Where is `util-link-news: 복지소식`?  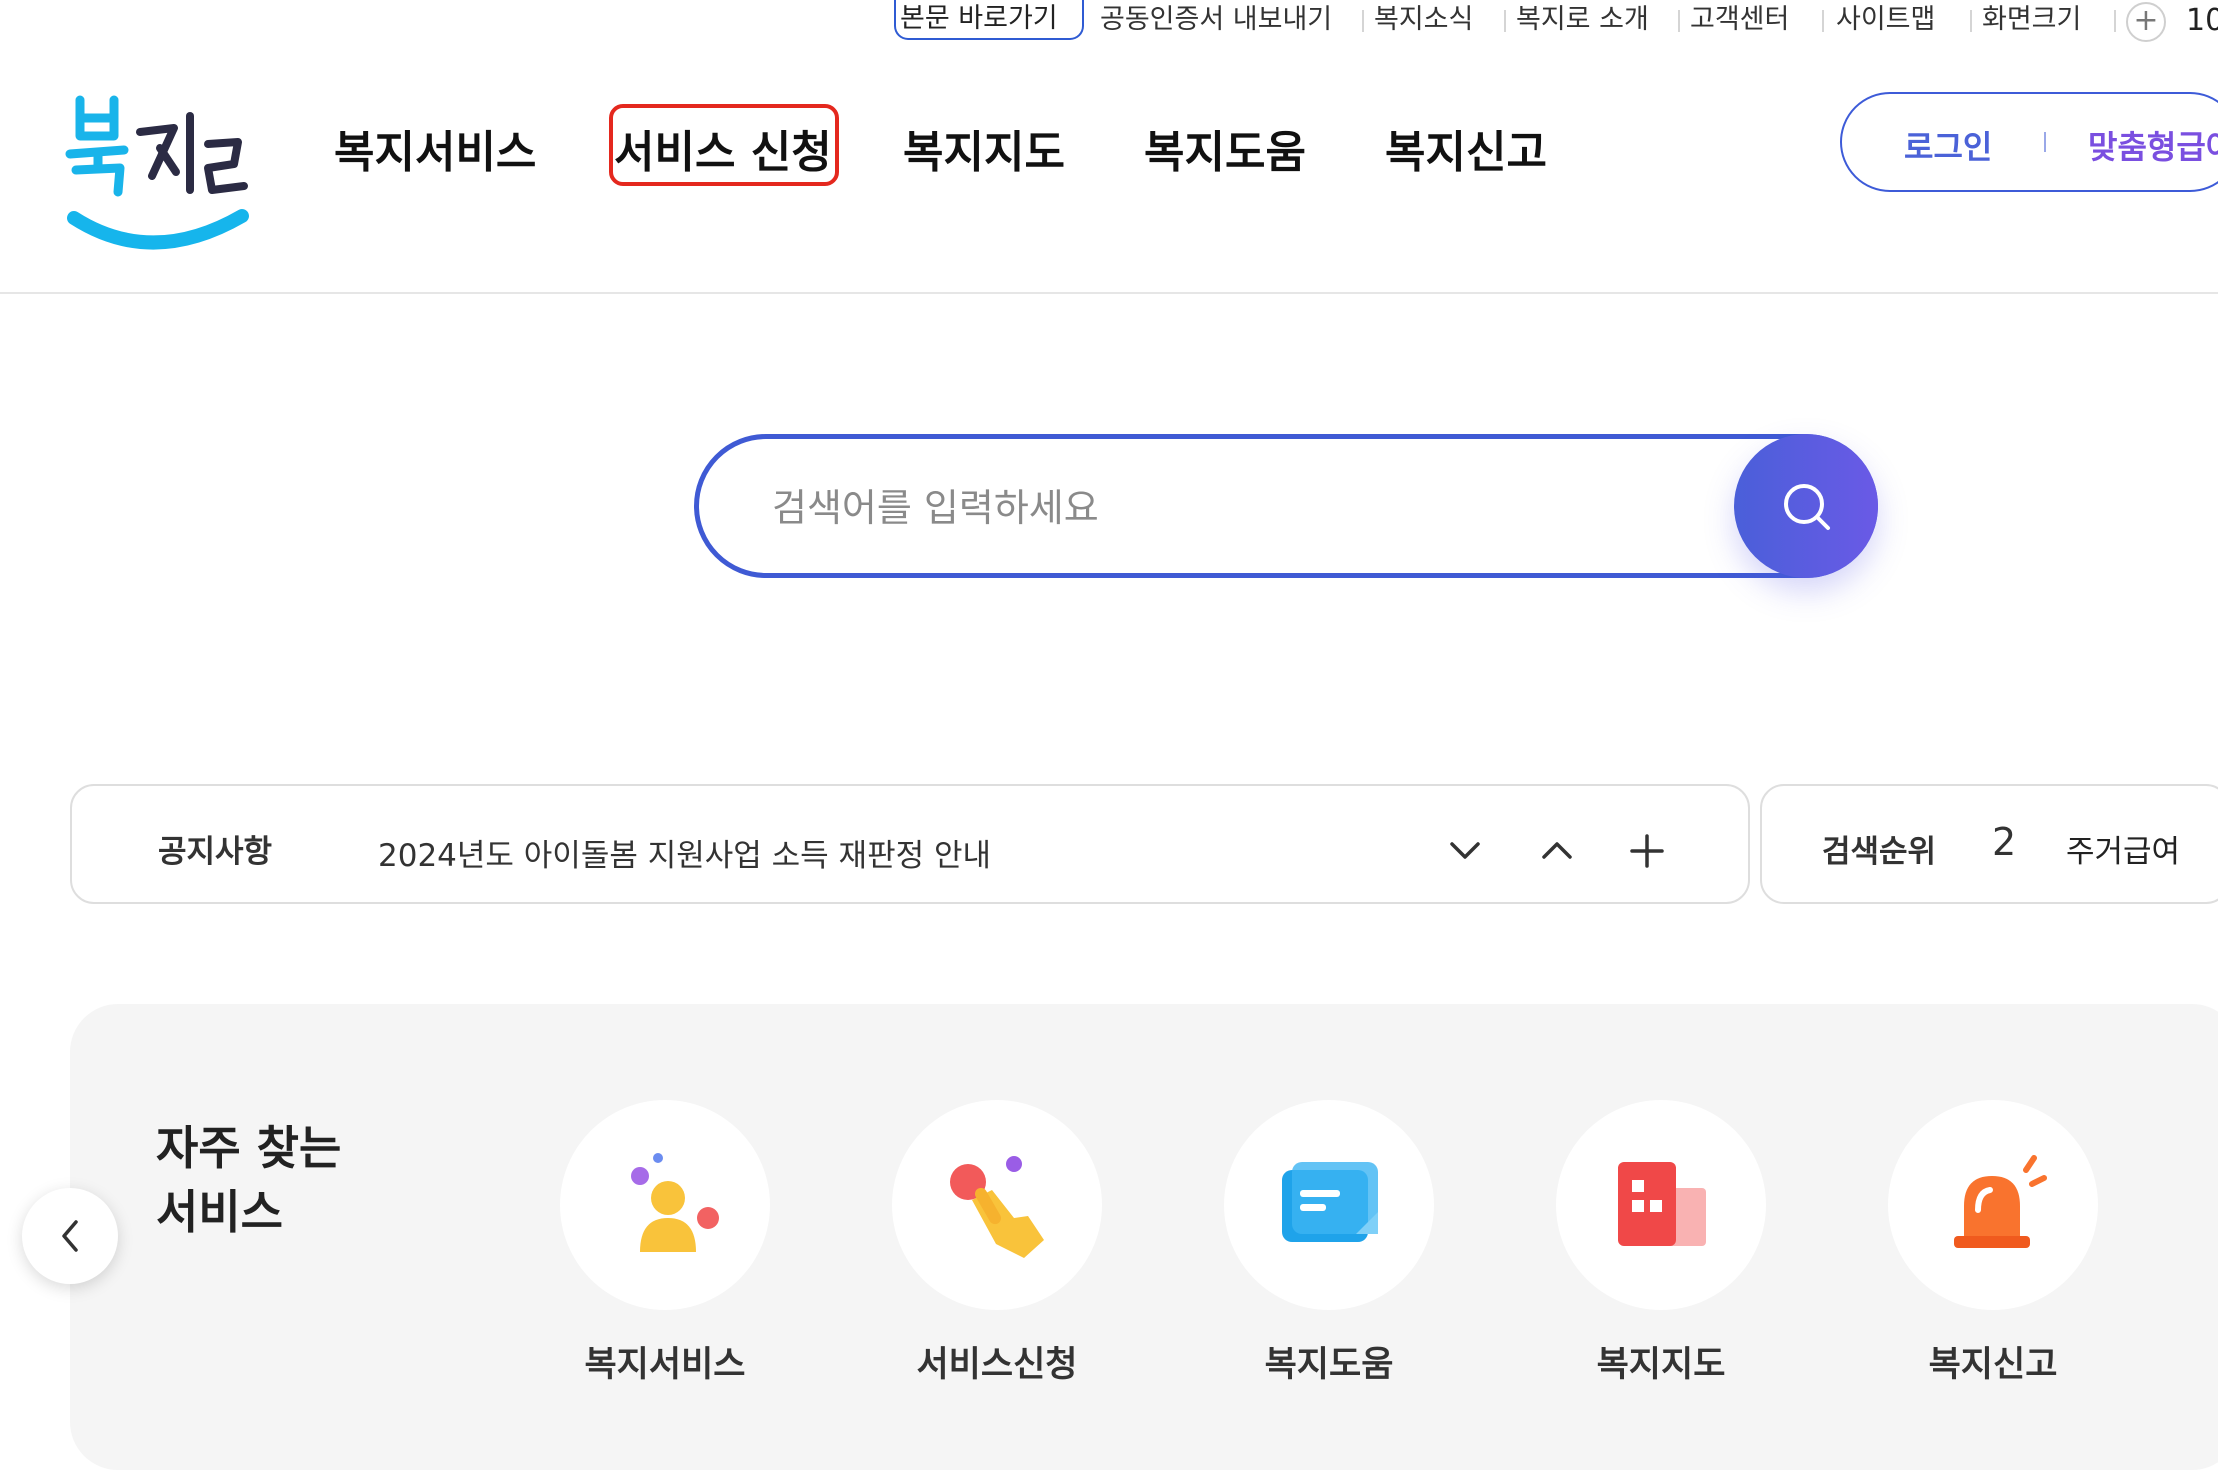
util-link-news: 복지소식 is located at coordinates (1423, 20).